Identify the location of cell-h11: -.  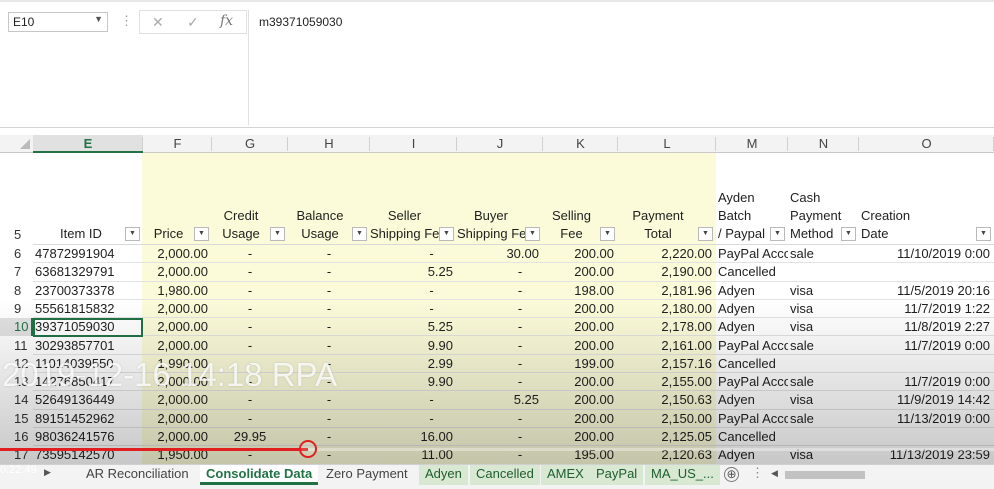
(329, 346).